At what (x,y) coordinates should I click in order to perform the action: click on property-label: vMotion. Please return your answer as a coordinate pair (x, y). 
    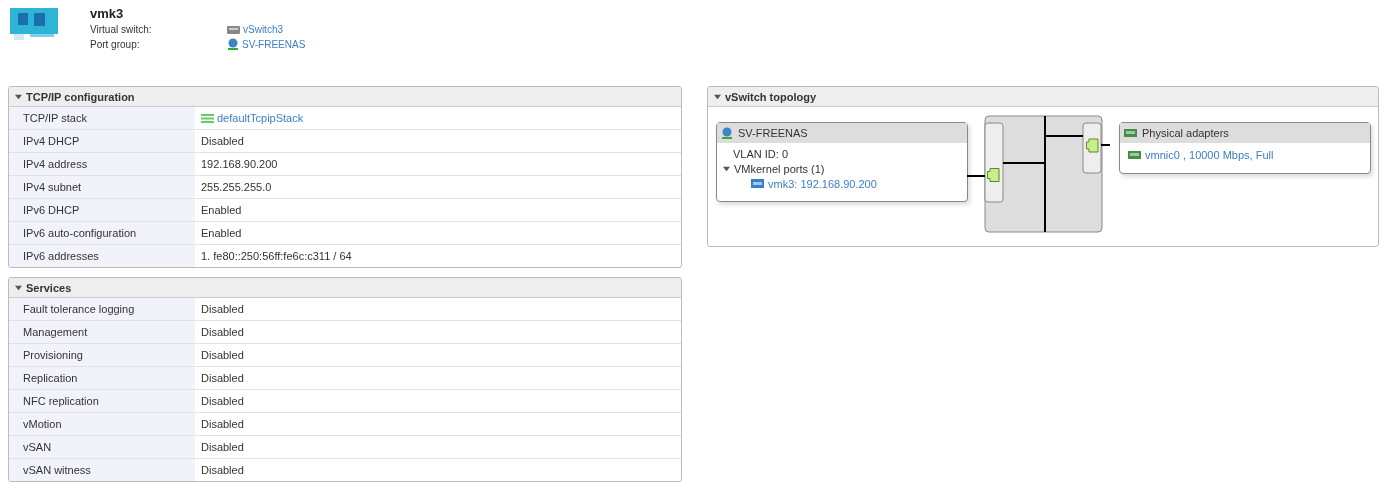
    Looking at the image, I should click on (102, 424).